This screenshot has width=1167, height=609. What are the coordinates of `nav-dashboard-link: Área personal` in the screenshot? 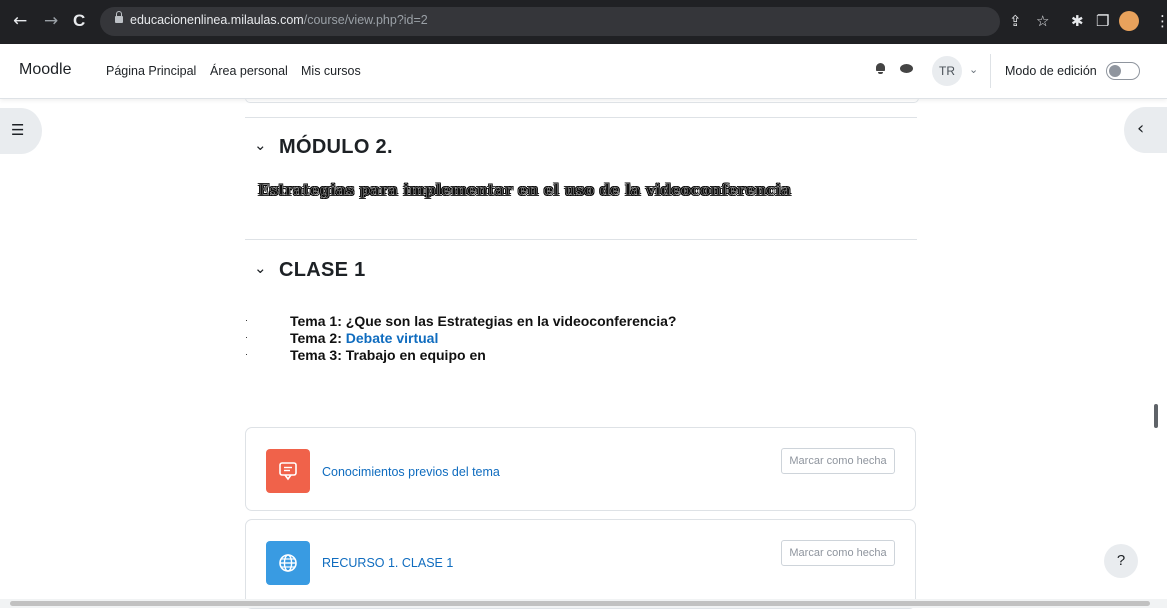 It's located at (249, 71).